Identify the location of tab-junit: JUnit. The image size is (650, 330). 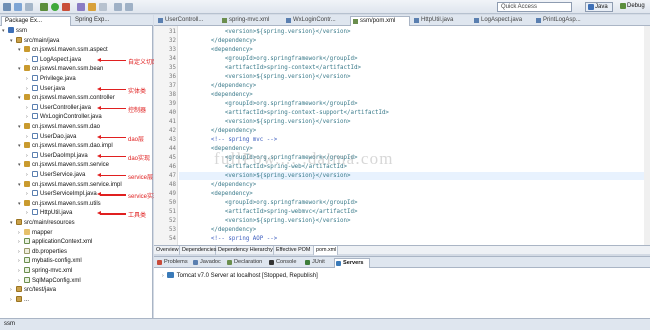
(319, 263).